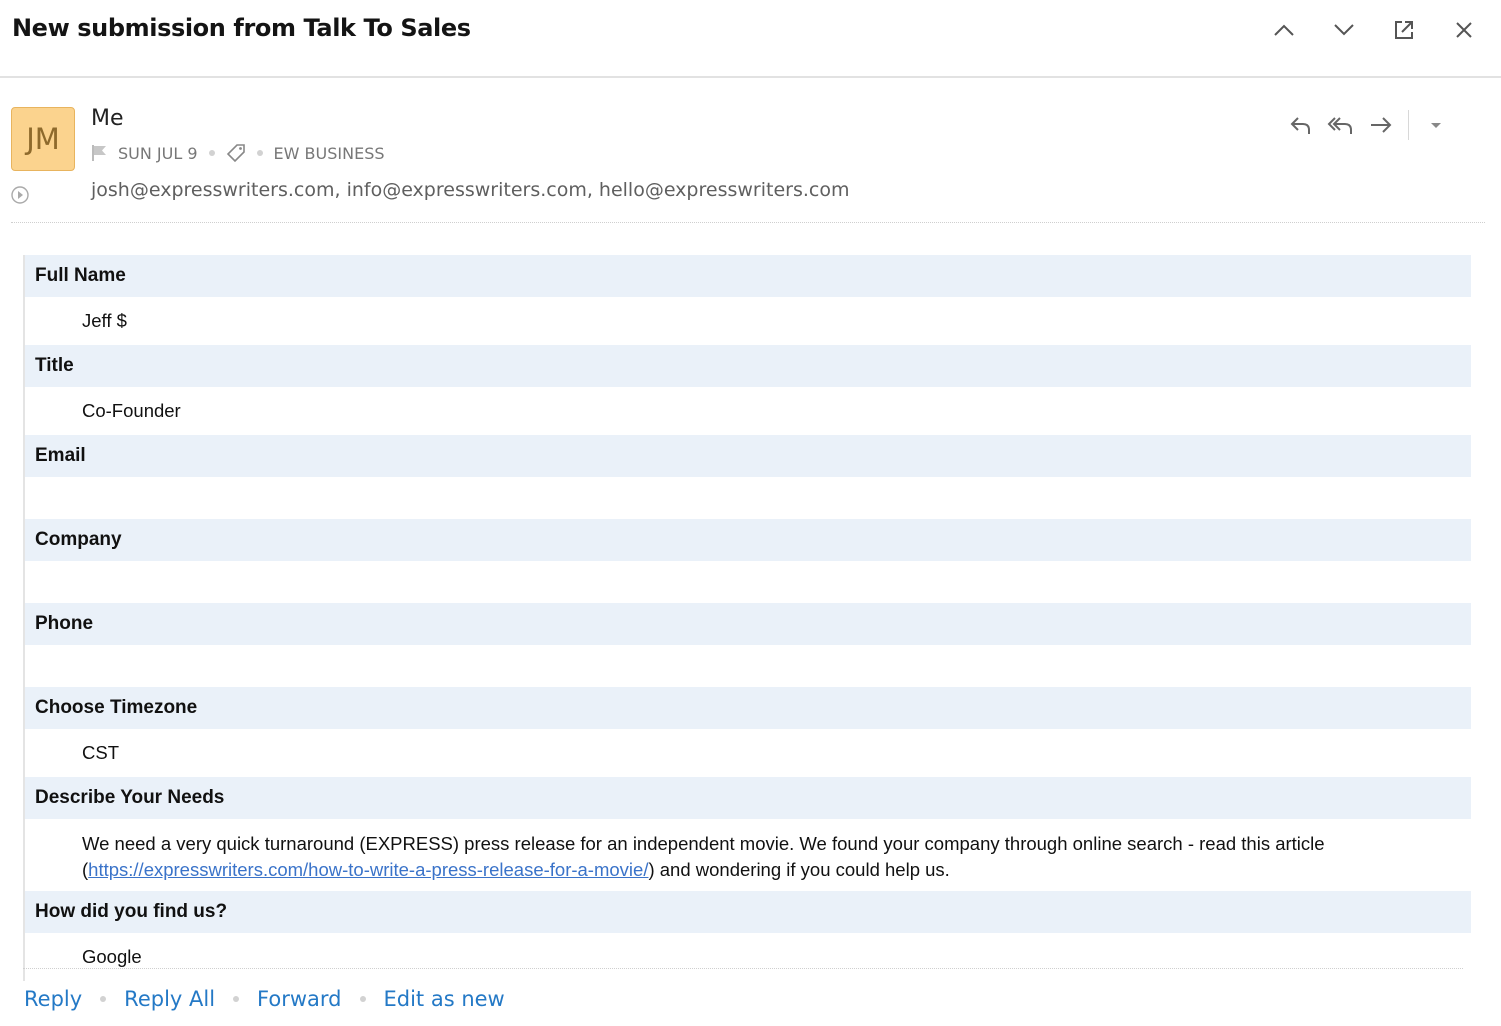  What do you see at coordinates (107, 118) in the screenshot?
I see `sender-name: Me` at bounding box center [107, 118].